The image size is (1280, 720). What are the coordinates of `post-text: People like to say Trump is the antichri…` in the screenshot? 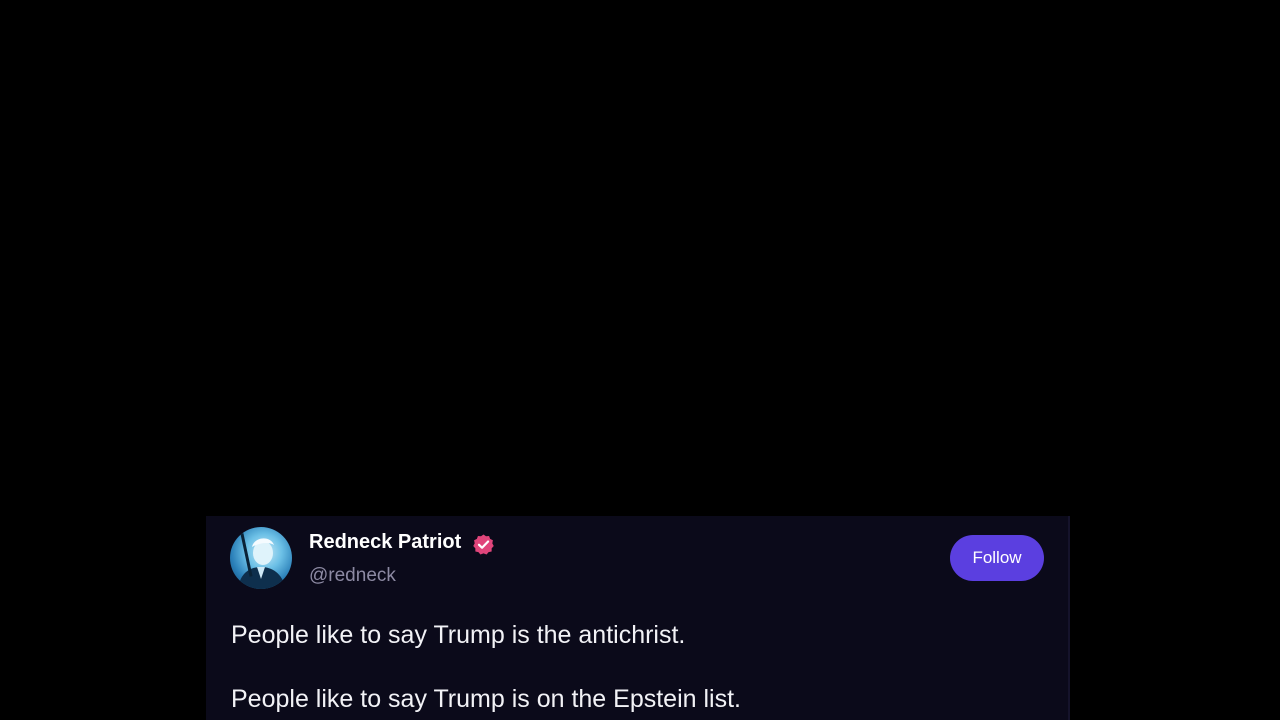 It's located at (631, 667).